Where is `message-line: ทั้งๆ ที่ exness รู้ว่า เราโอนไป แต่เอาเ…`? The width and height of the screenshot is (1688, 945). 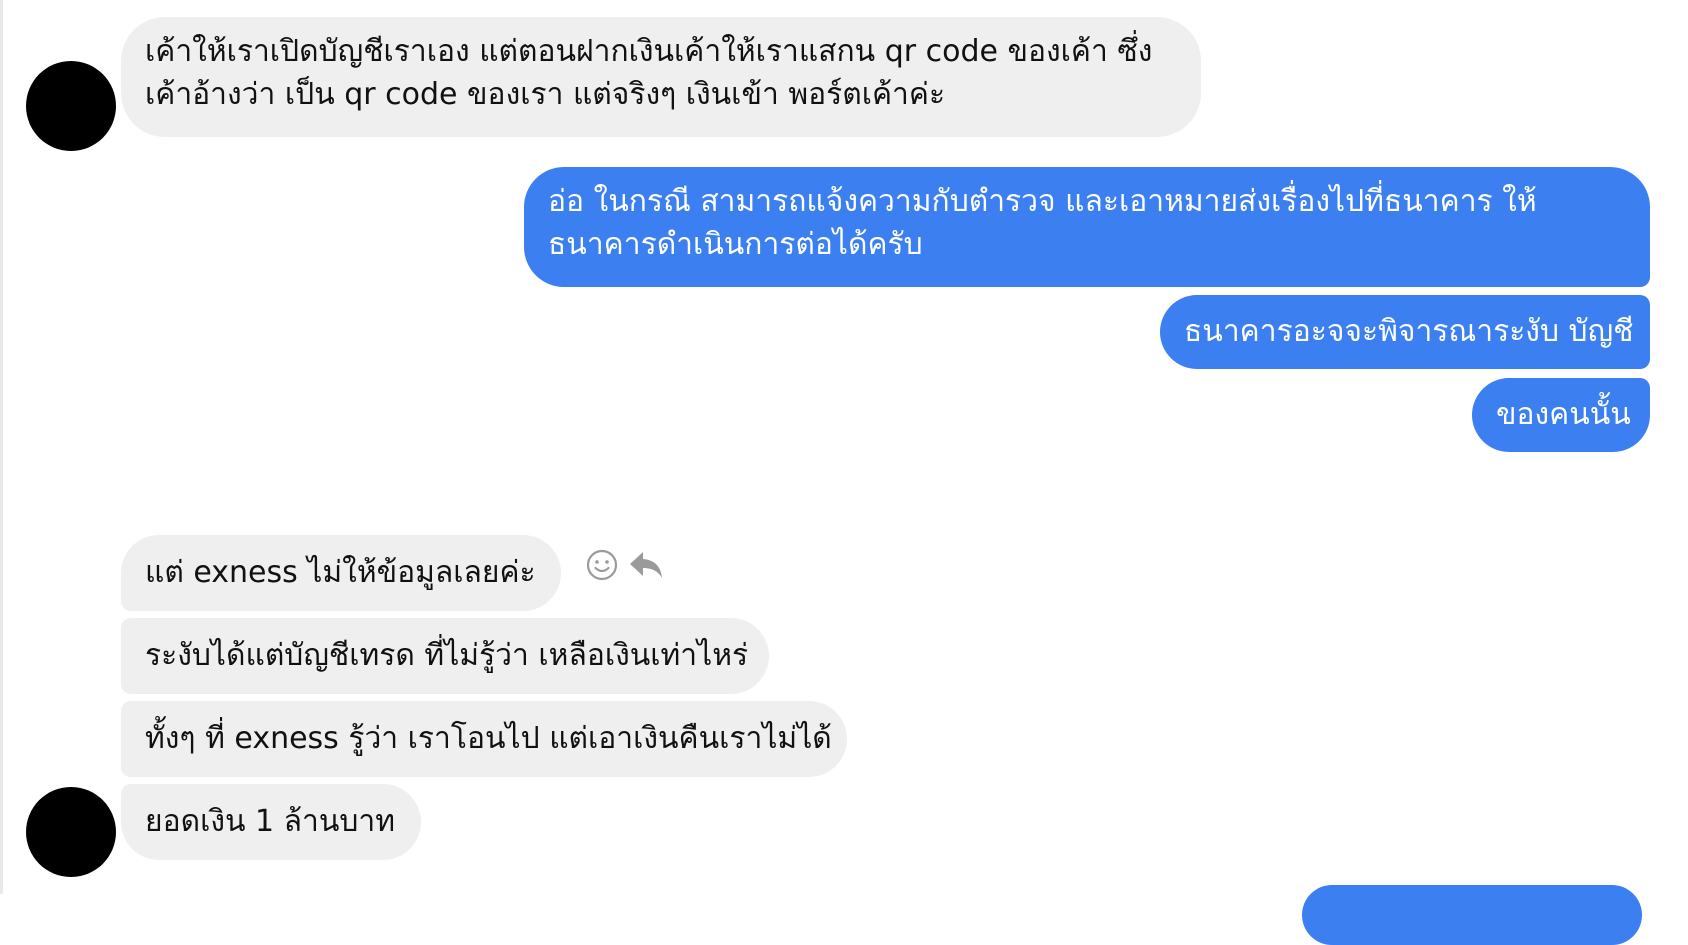 message-line: ทั้งๆ ที่ exness รู้ว่า เราโอนไป แต่เอาเ… is located at coordinates (488, 738).